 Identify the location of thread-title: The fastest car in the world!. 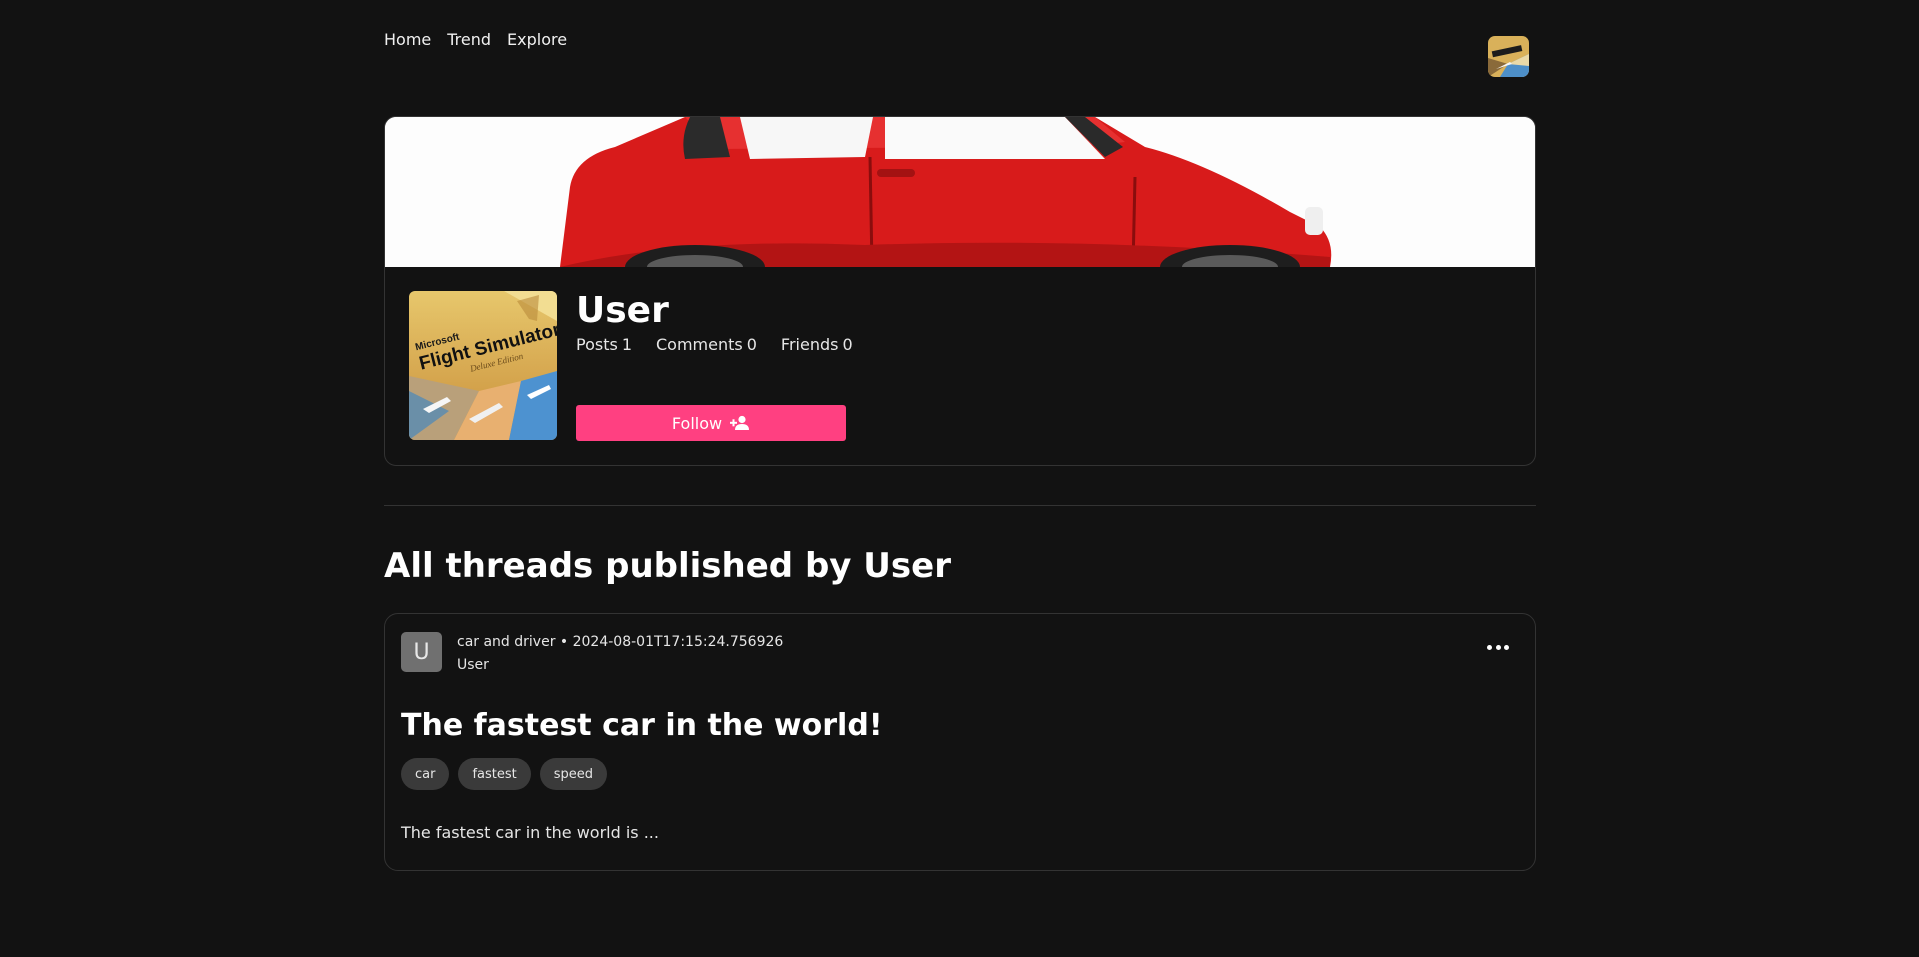
(642, 726).